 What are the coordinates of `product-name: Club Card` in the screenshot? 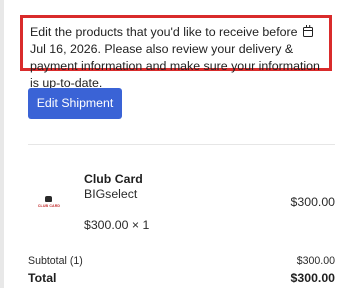 It's located at (113, 179).